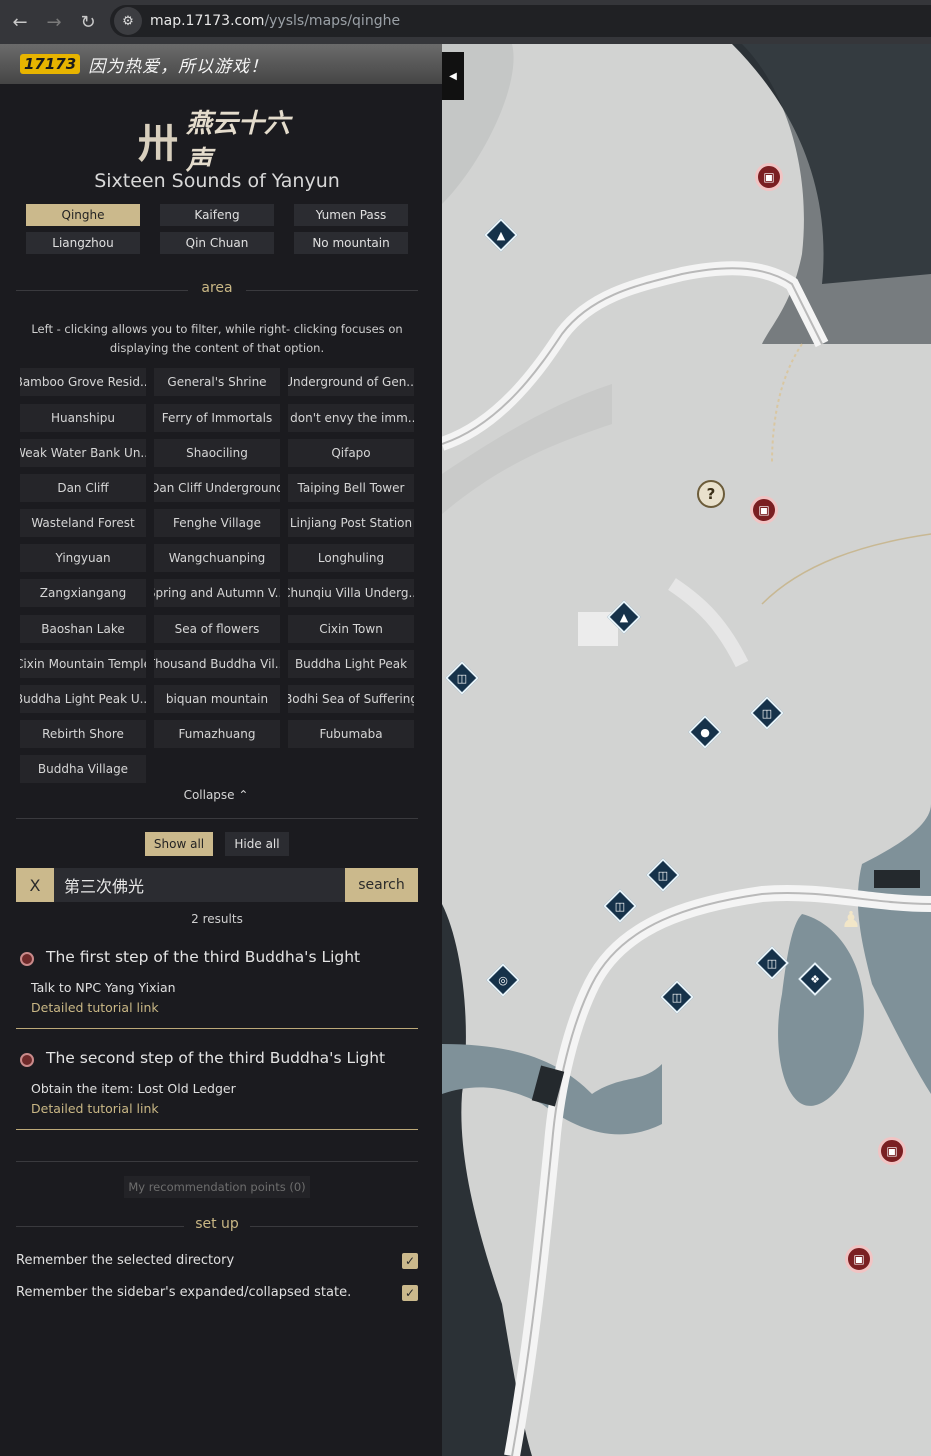 This screenshot has height=1456, width=931. What do you see at coordinates (83, 488) in the screenshot?
I see `area-filter-button: Dan Cliff` at bounding box center [83, 488].